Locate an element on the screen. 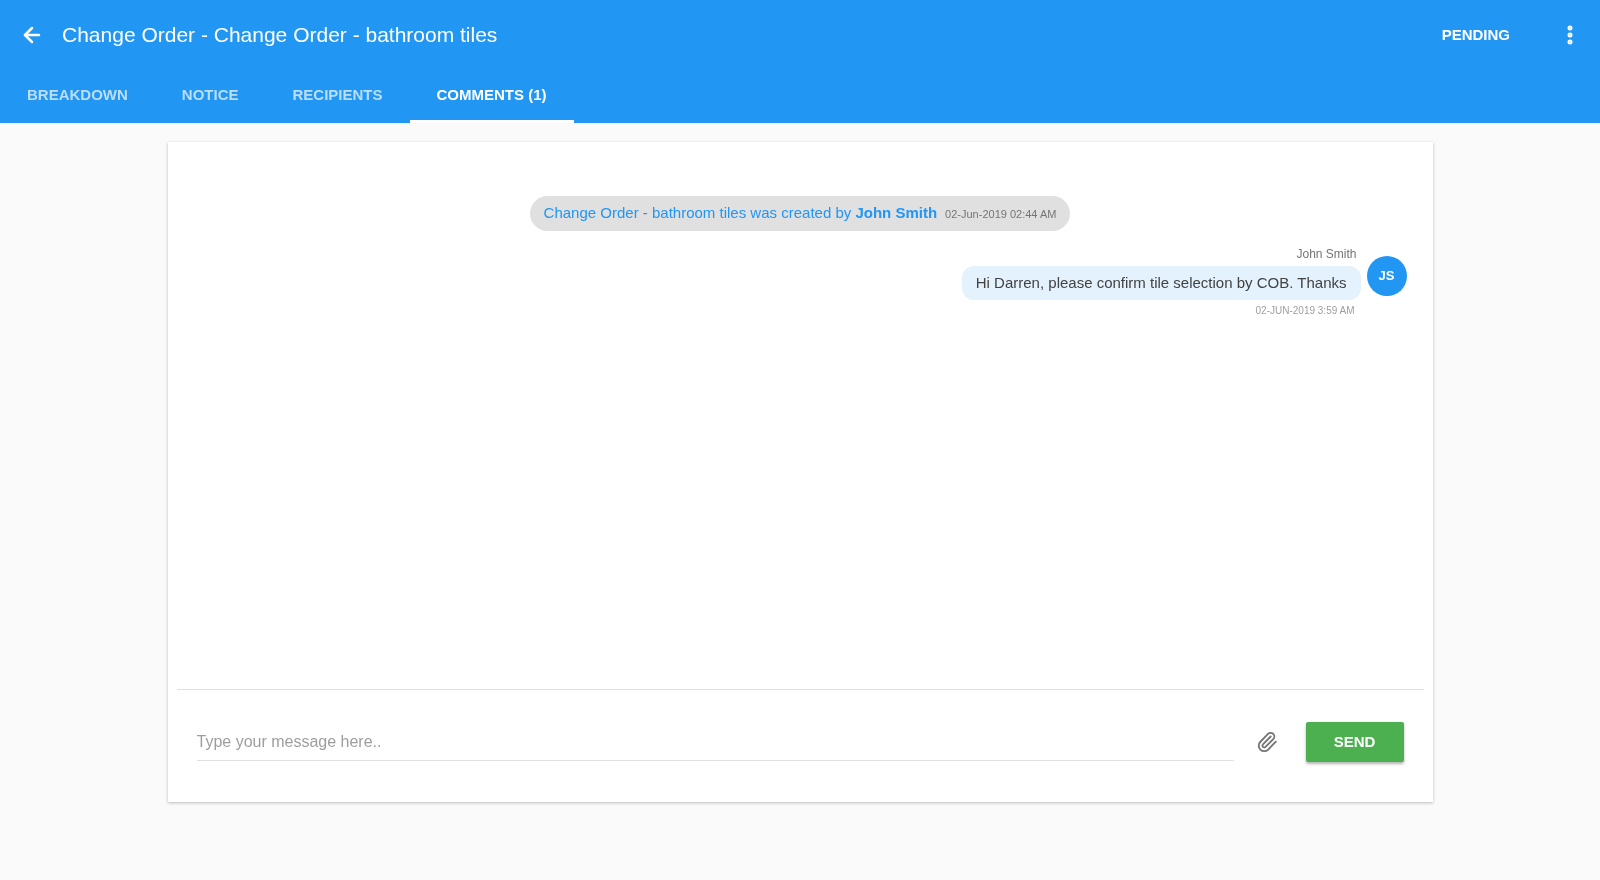 Image resolution: width=1600 pixels, height=880 pixels. send-button: SEND is located at coordinates (1354, 742).